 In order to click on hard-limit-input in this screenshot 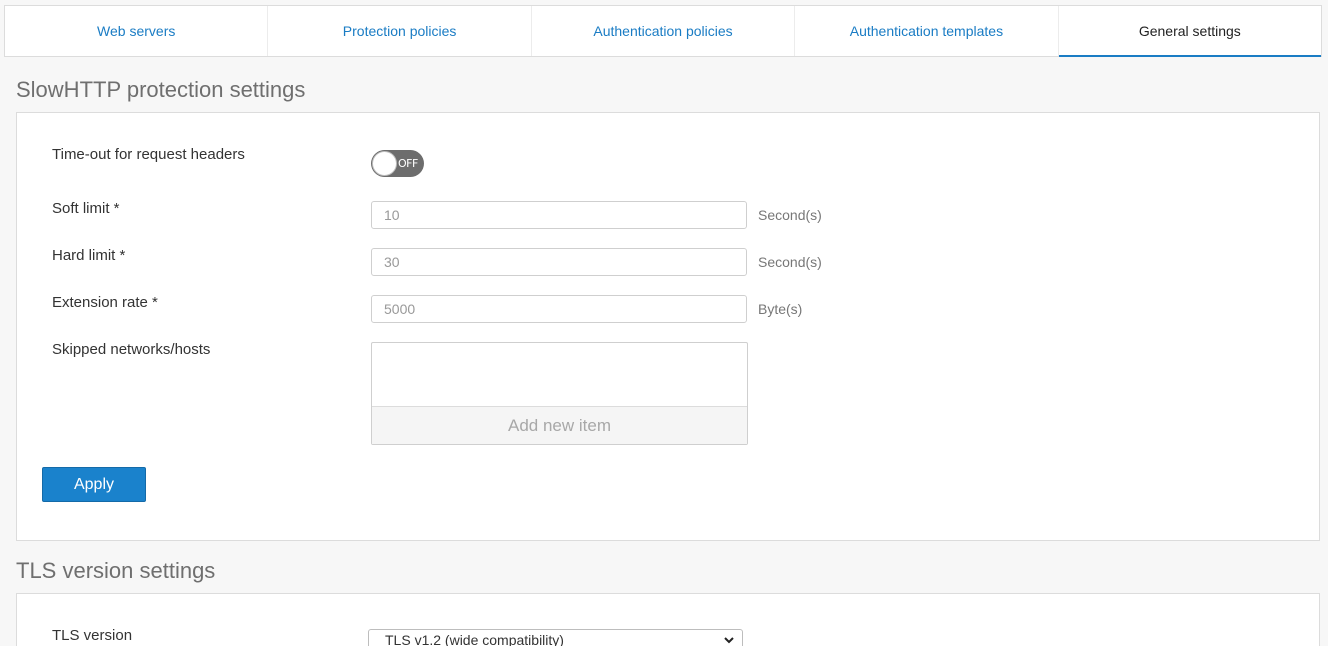, I will do `click(559, 262)`.